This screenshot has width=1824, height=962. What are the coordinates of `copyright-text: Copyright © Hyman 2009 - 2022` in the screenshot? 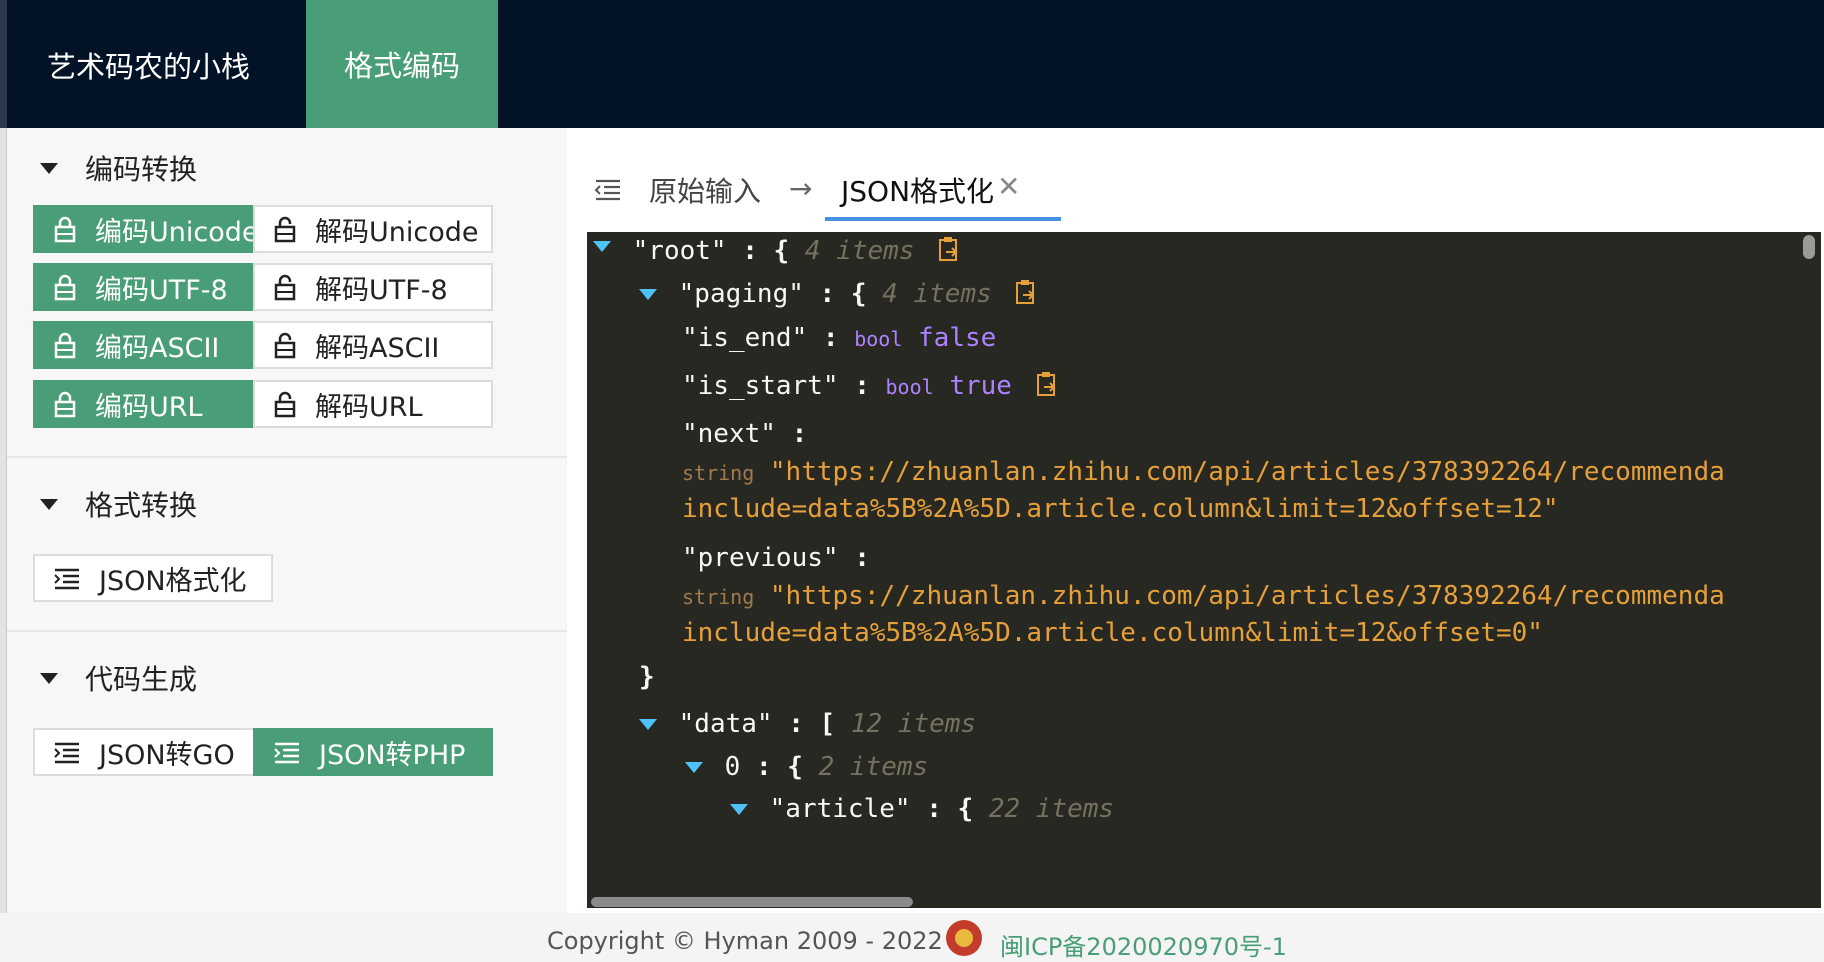 It's located at (745, 941).